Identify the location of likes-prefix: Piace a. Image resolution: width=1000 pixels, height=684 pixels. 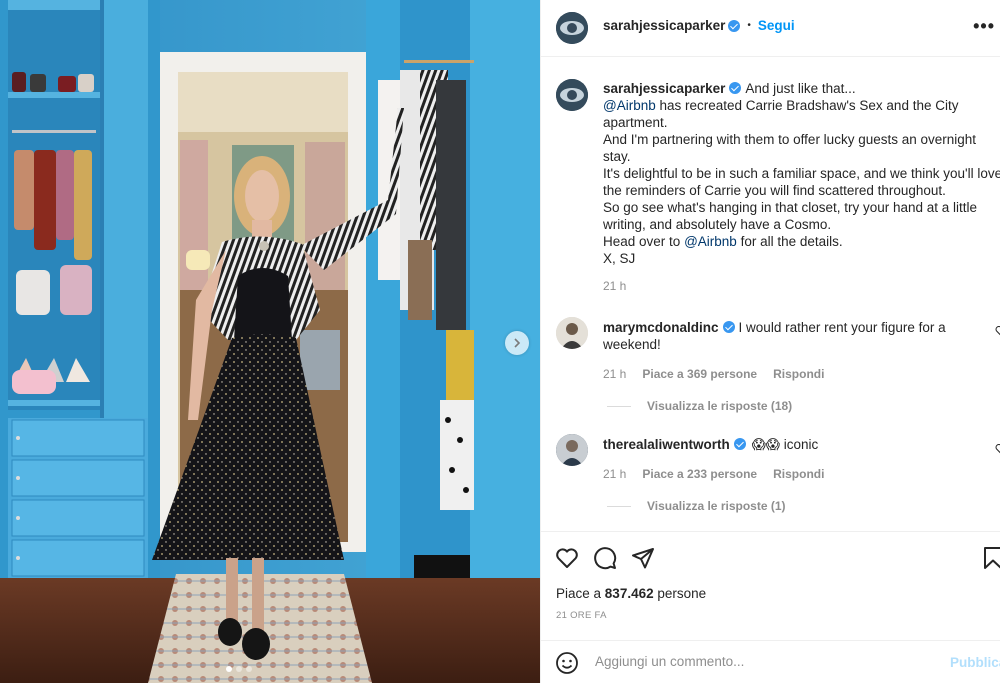
(579, 593).